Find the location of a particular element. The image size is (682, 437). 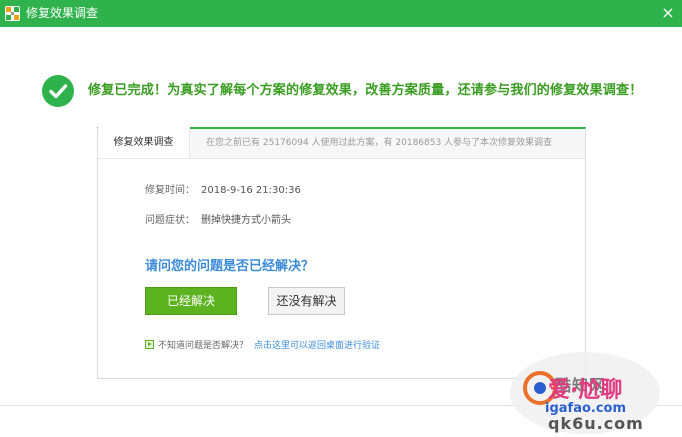

arrow-right-icon is located at coordinates (149, 344).